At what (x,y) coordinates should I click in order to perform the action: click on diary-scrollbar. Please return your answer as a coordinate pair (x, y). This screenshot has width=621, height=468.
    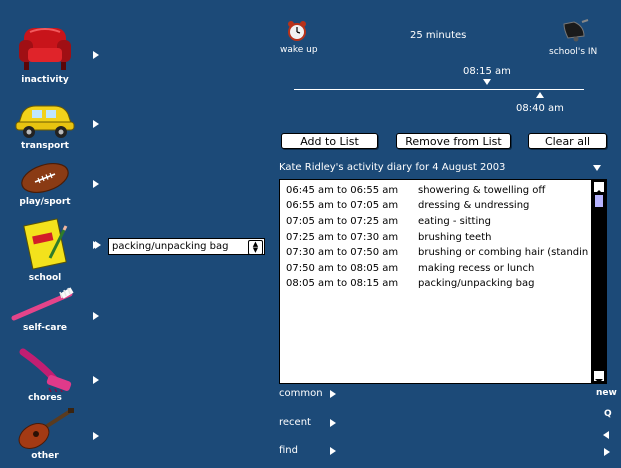
    Looking at the image, I should click on (598, 281).